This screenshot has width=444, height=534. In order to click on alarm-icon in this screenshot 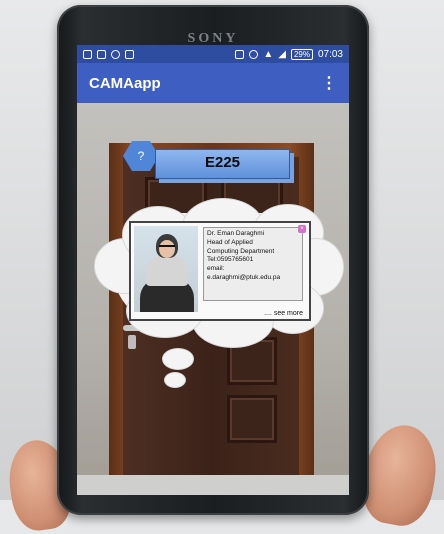, I will do `click(254, 54)`.